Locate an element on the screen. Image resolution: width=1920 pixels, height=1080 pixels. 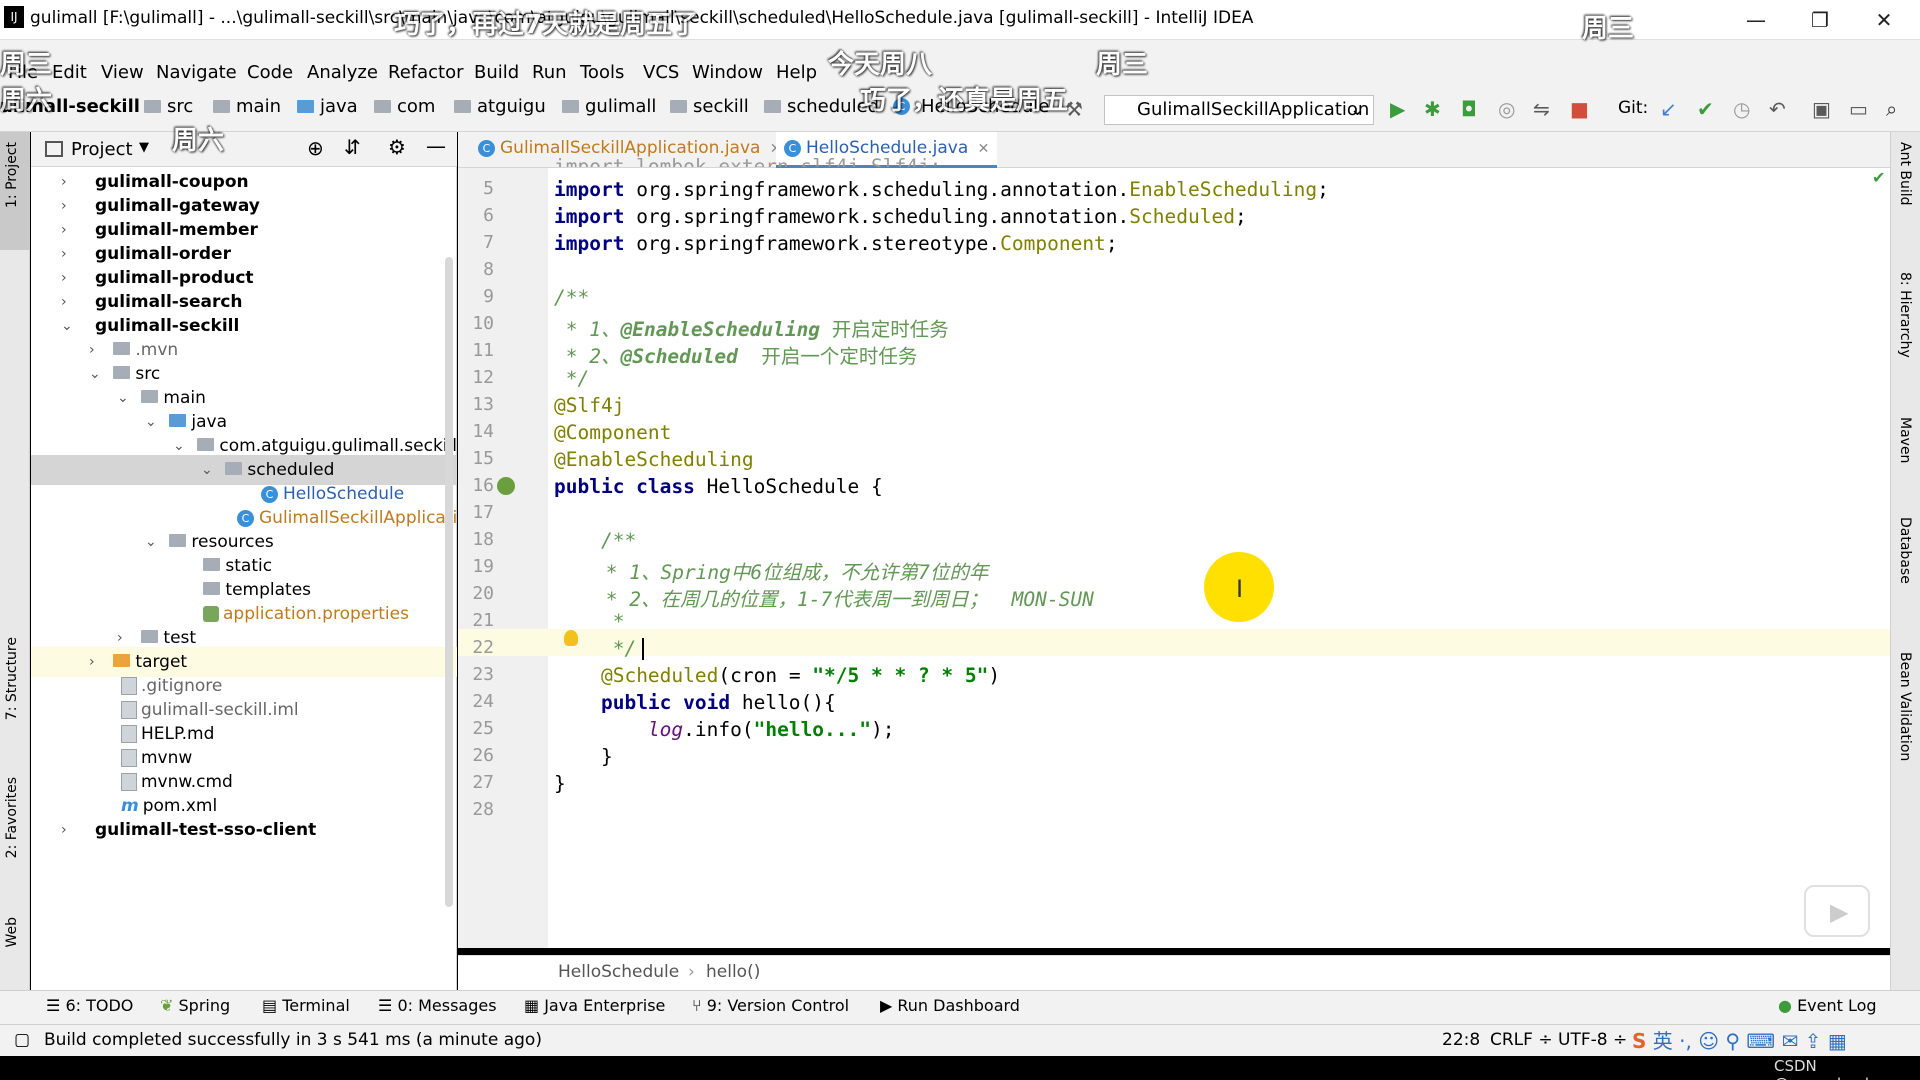
version-control-tool-button: ⑂ 9: Version Control is located at coordinates (770, 1005).